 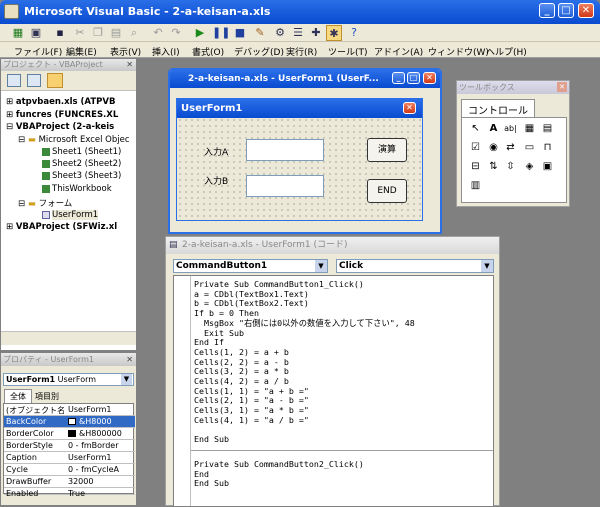 I want to click on property-row: BackColor &H8000, so click(x=69, y=422).